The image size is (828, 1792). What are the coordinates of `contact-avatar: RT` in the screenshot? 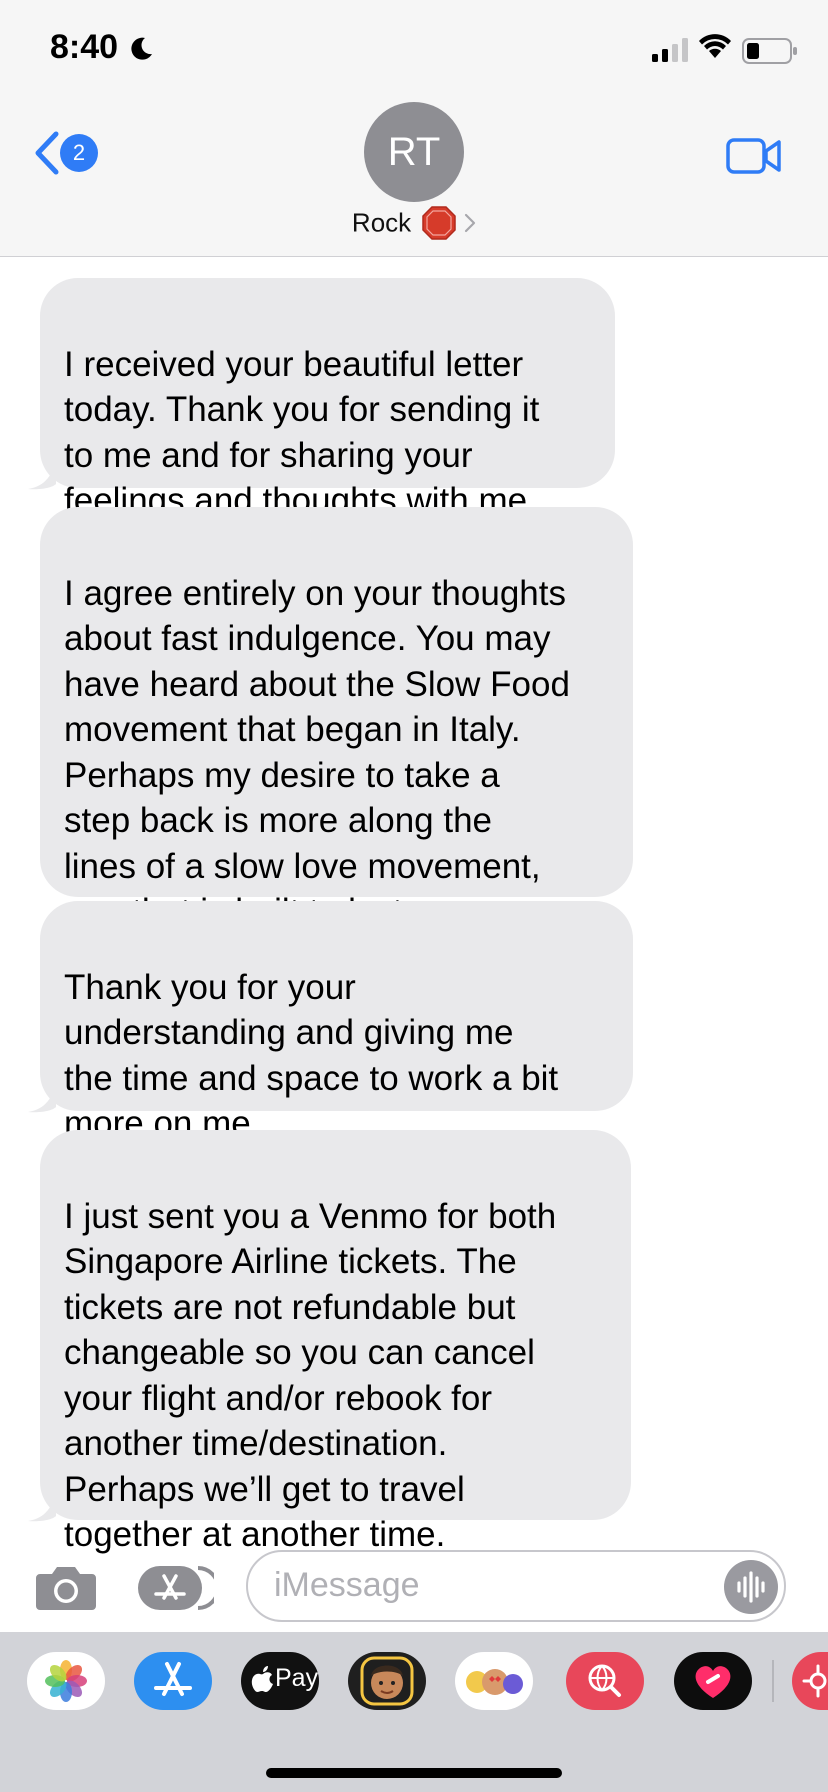 It's located at (414, 152).